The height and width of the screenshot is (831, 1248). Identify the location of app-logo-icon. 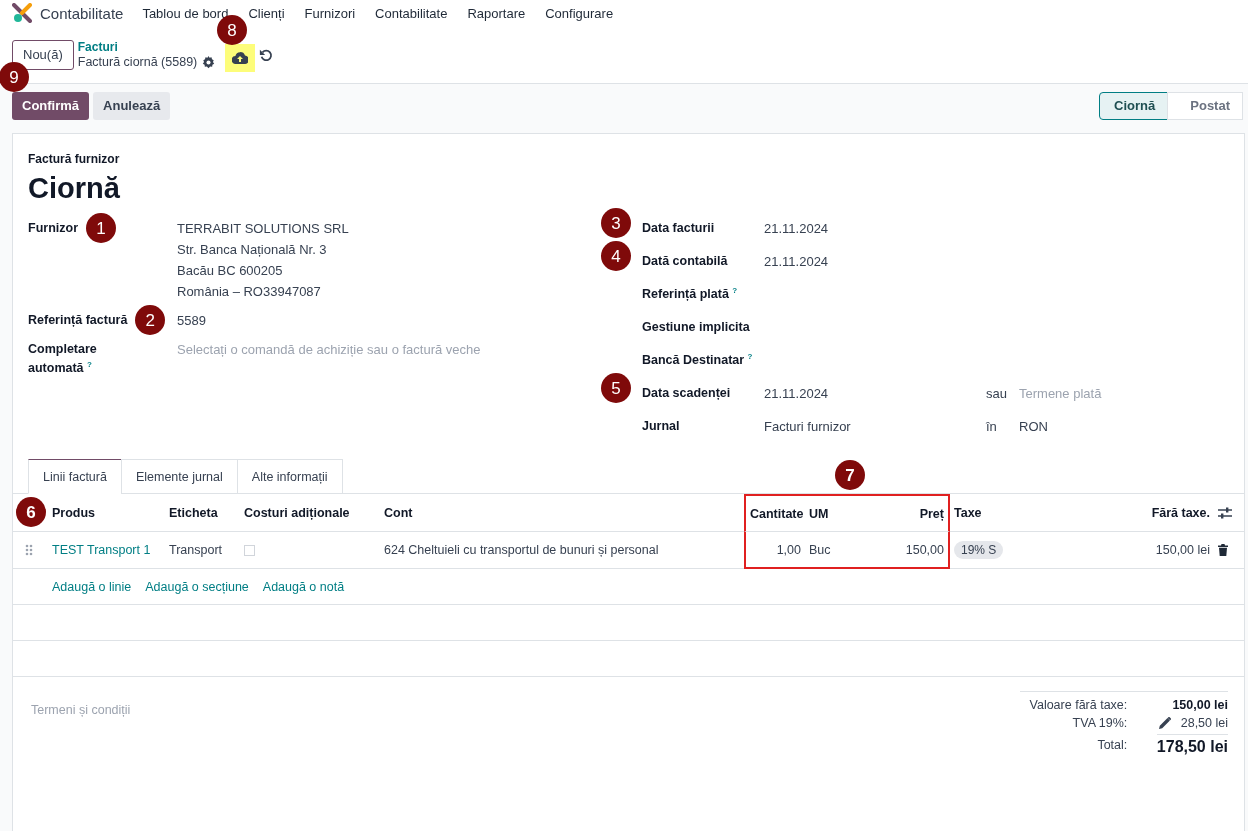
(22, 13).